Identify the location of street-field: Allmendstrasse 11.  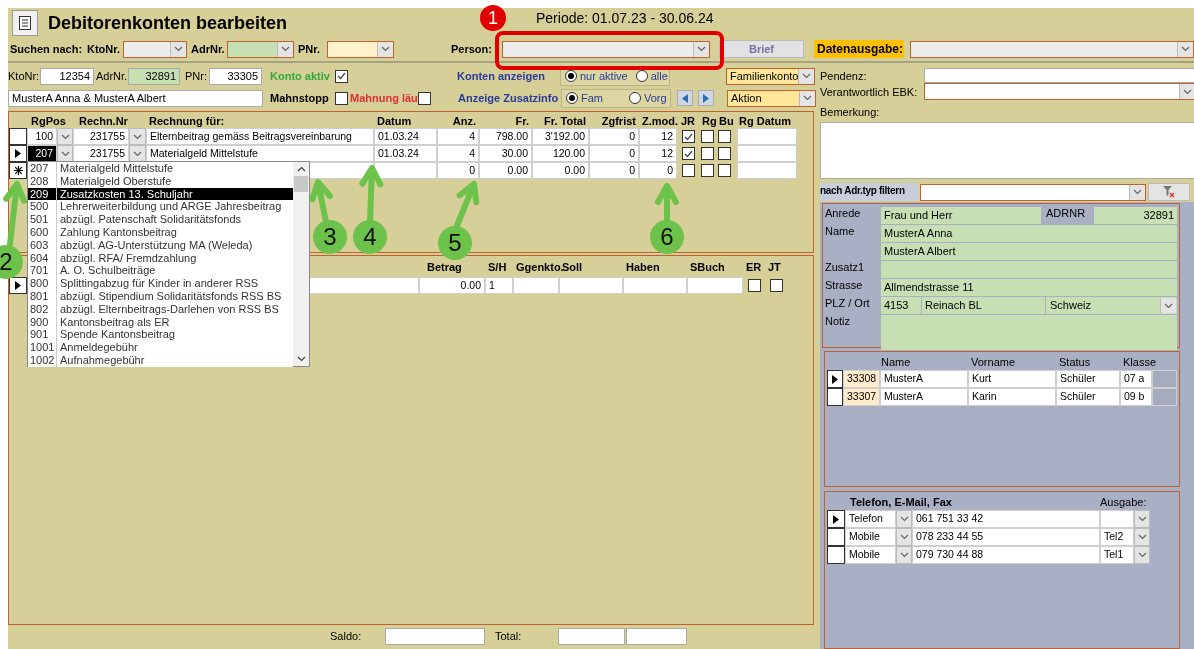
(1029, 287).